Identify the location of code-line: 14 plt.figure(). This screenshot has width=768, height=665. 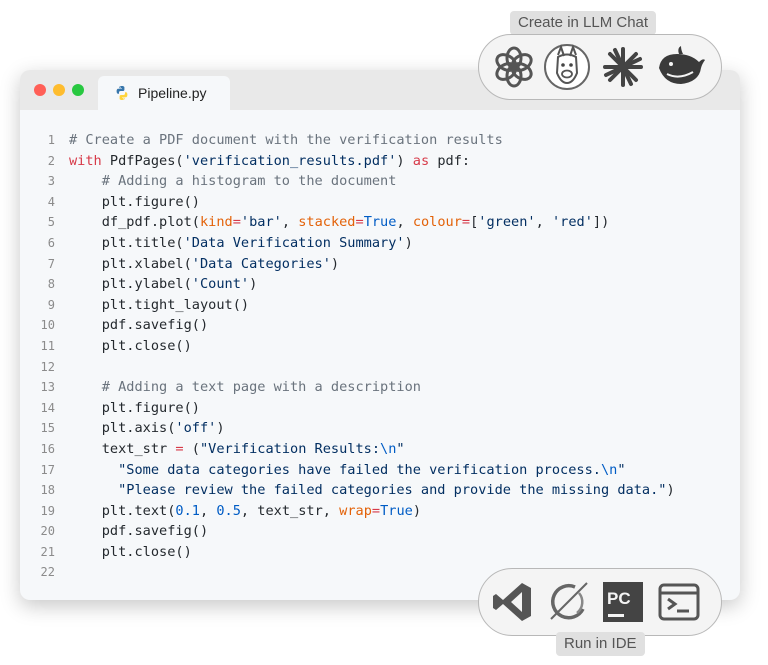
(380, 408).